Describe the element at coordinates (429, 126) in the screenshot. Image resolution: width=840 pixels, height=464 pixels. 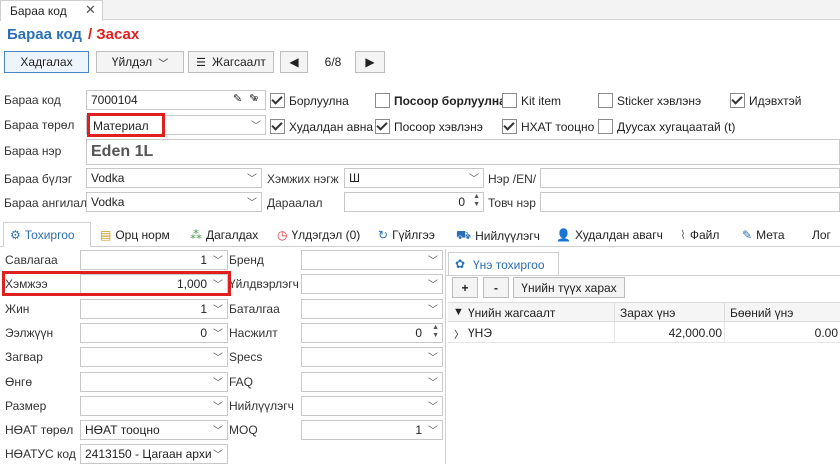
I see `check-pos-print: Посоор хэвлэнэ` at that location.